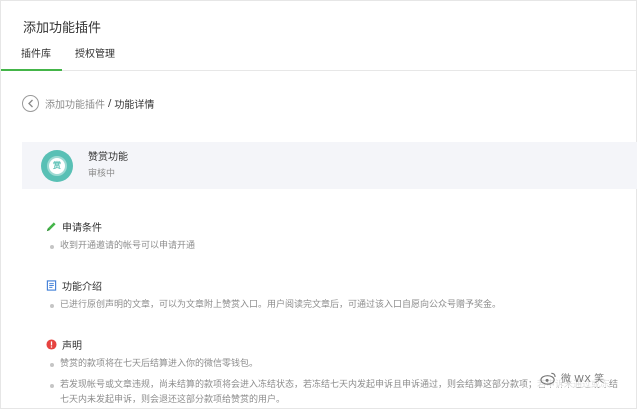 This screenshot has height=409, width=637. I want to click on plugin-info: 赞赏功能 审核中, so click(108, 166).